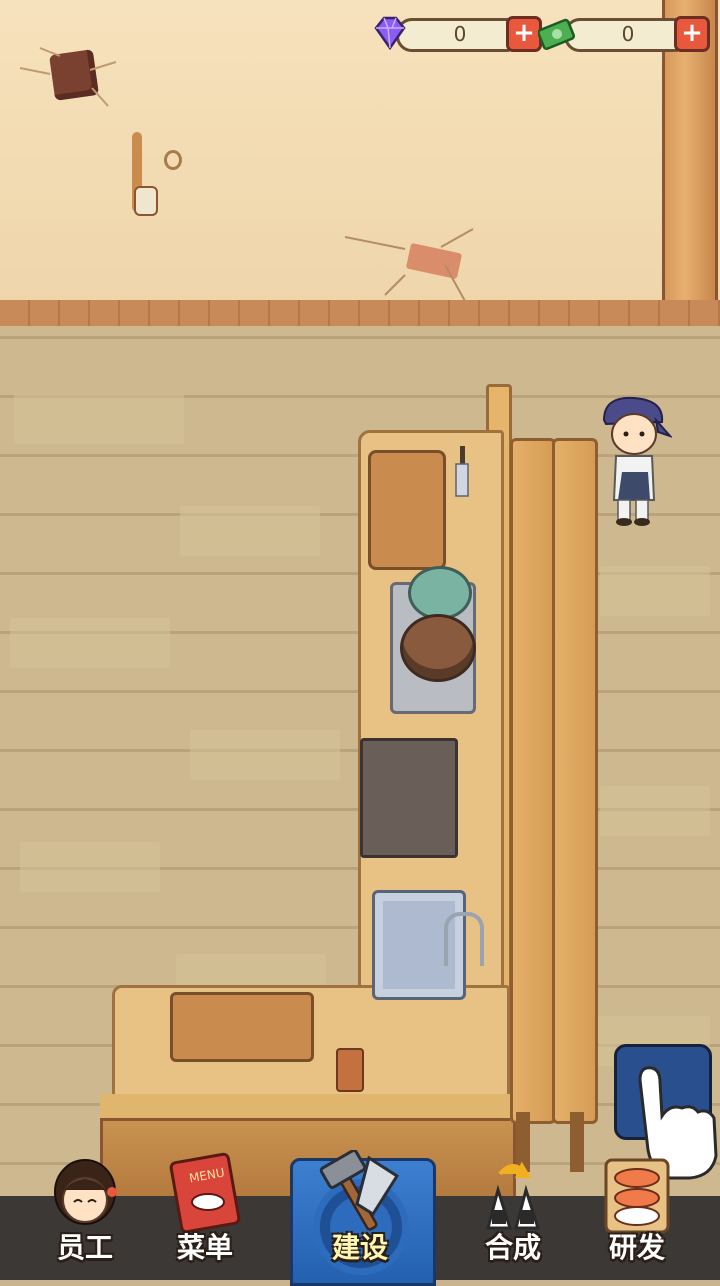  I want to click on nav-label-research: 研发, so click(636, 1247).